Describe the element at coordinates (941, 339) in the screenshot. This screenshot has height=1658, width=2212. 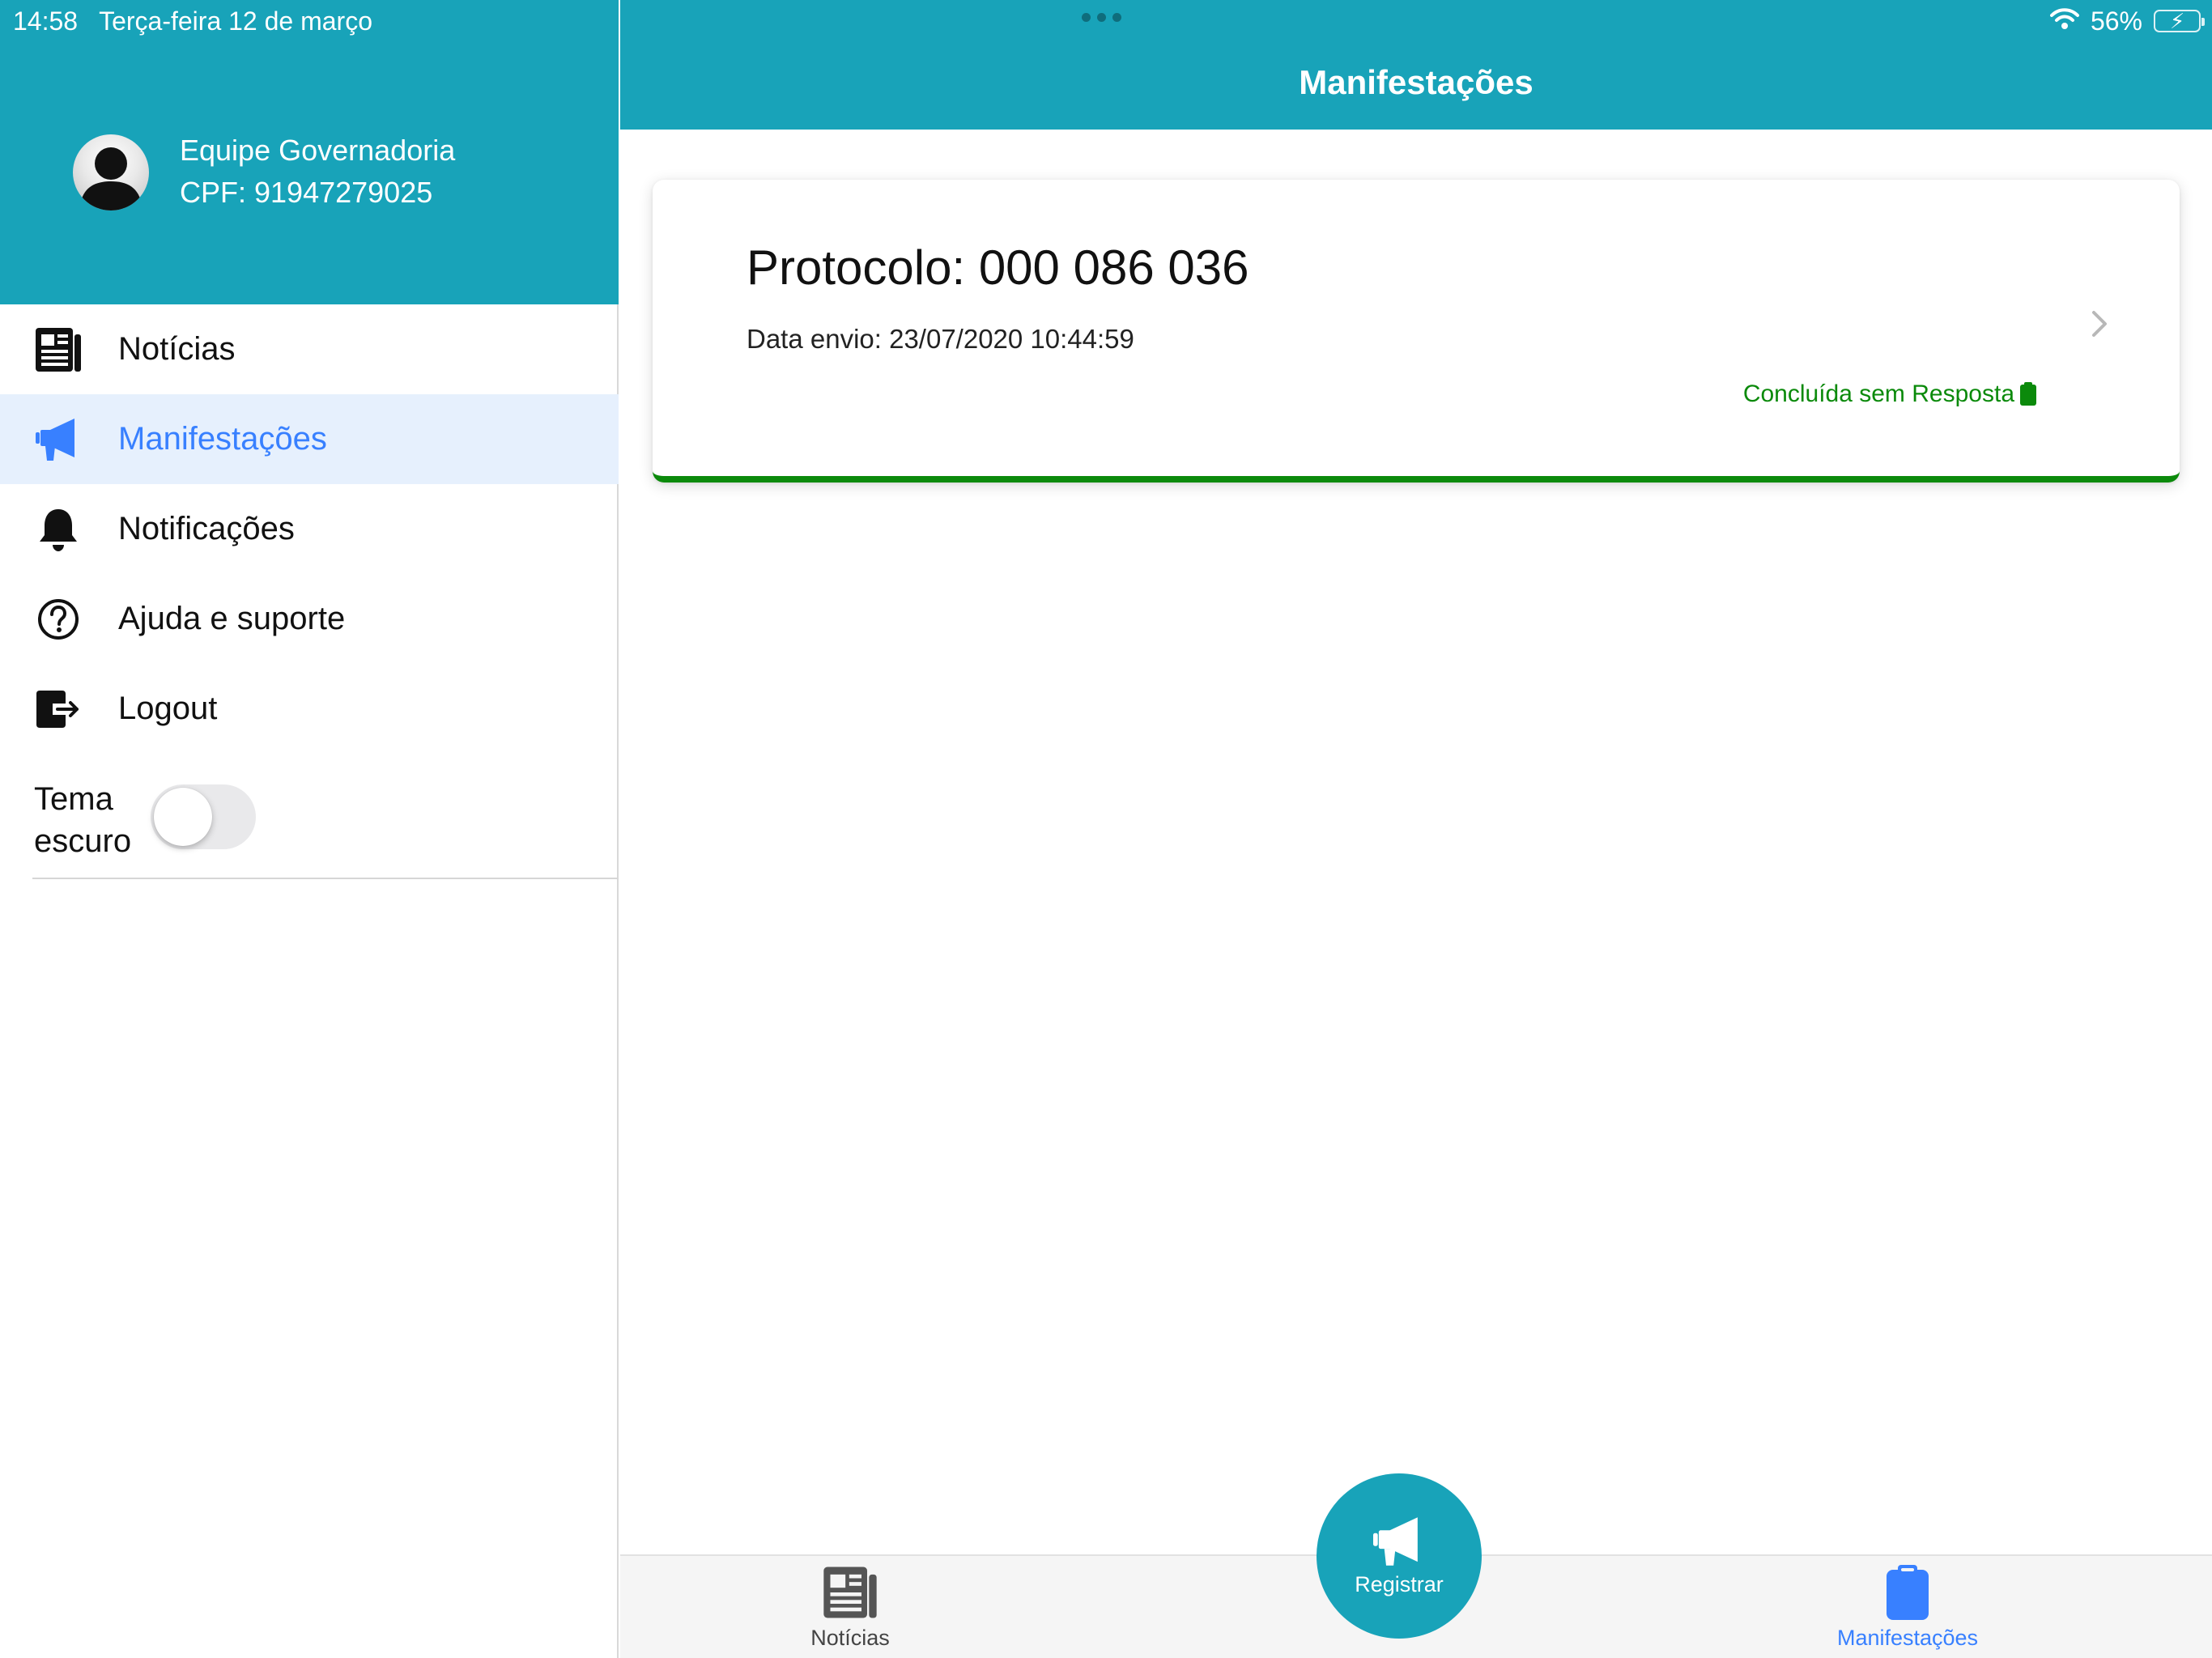
I see `send-date: Data envio: 23/07/2020 10:44:59` at that location.